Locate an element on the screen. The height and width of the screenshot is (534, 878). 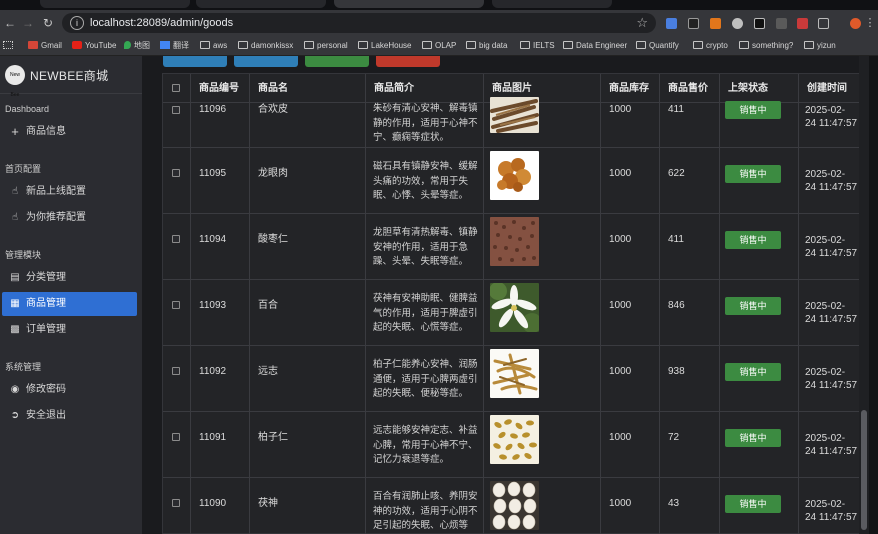
address-url: localhost:28089/admin/goods is located at coordinates (161, 23).